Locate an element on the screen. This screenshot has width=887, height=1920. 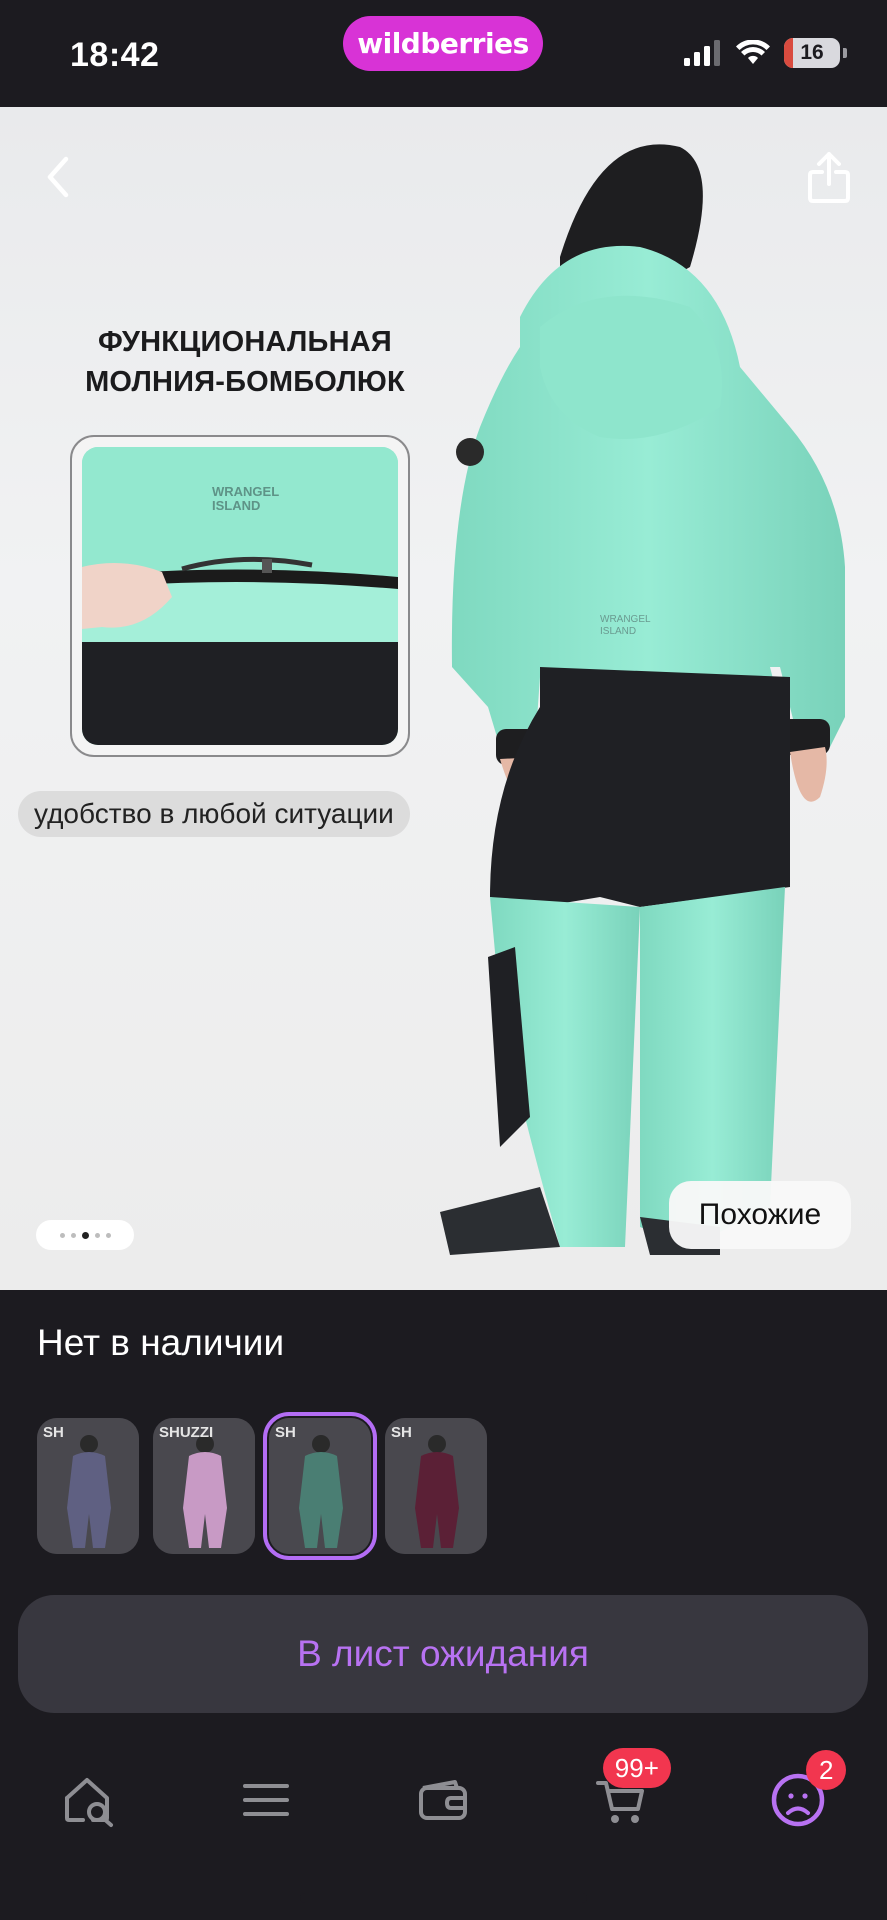
home-indicator is located at coordinates (443, 1898).